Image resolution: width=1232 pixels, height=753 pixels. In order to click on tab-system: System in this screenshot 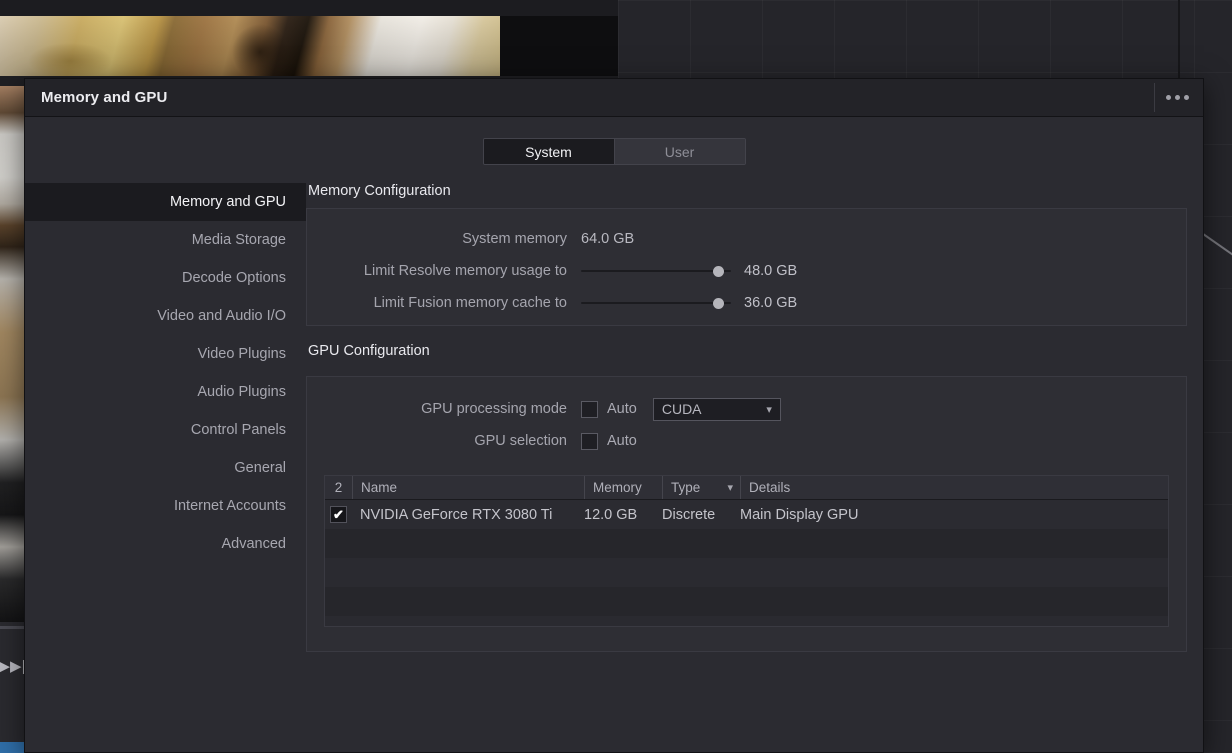, I will do `click(548, 151)`.